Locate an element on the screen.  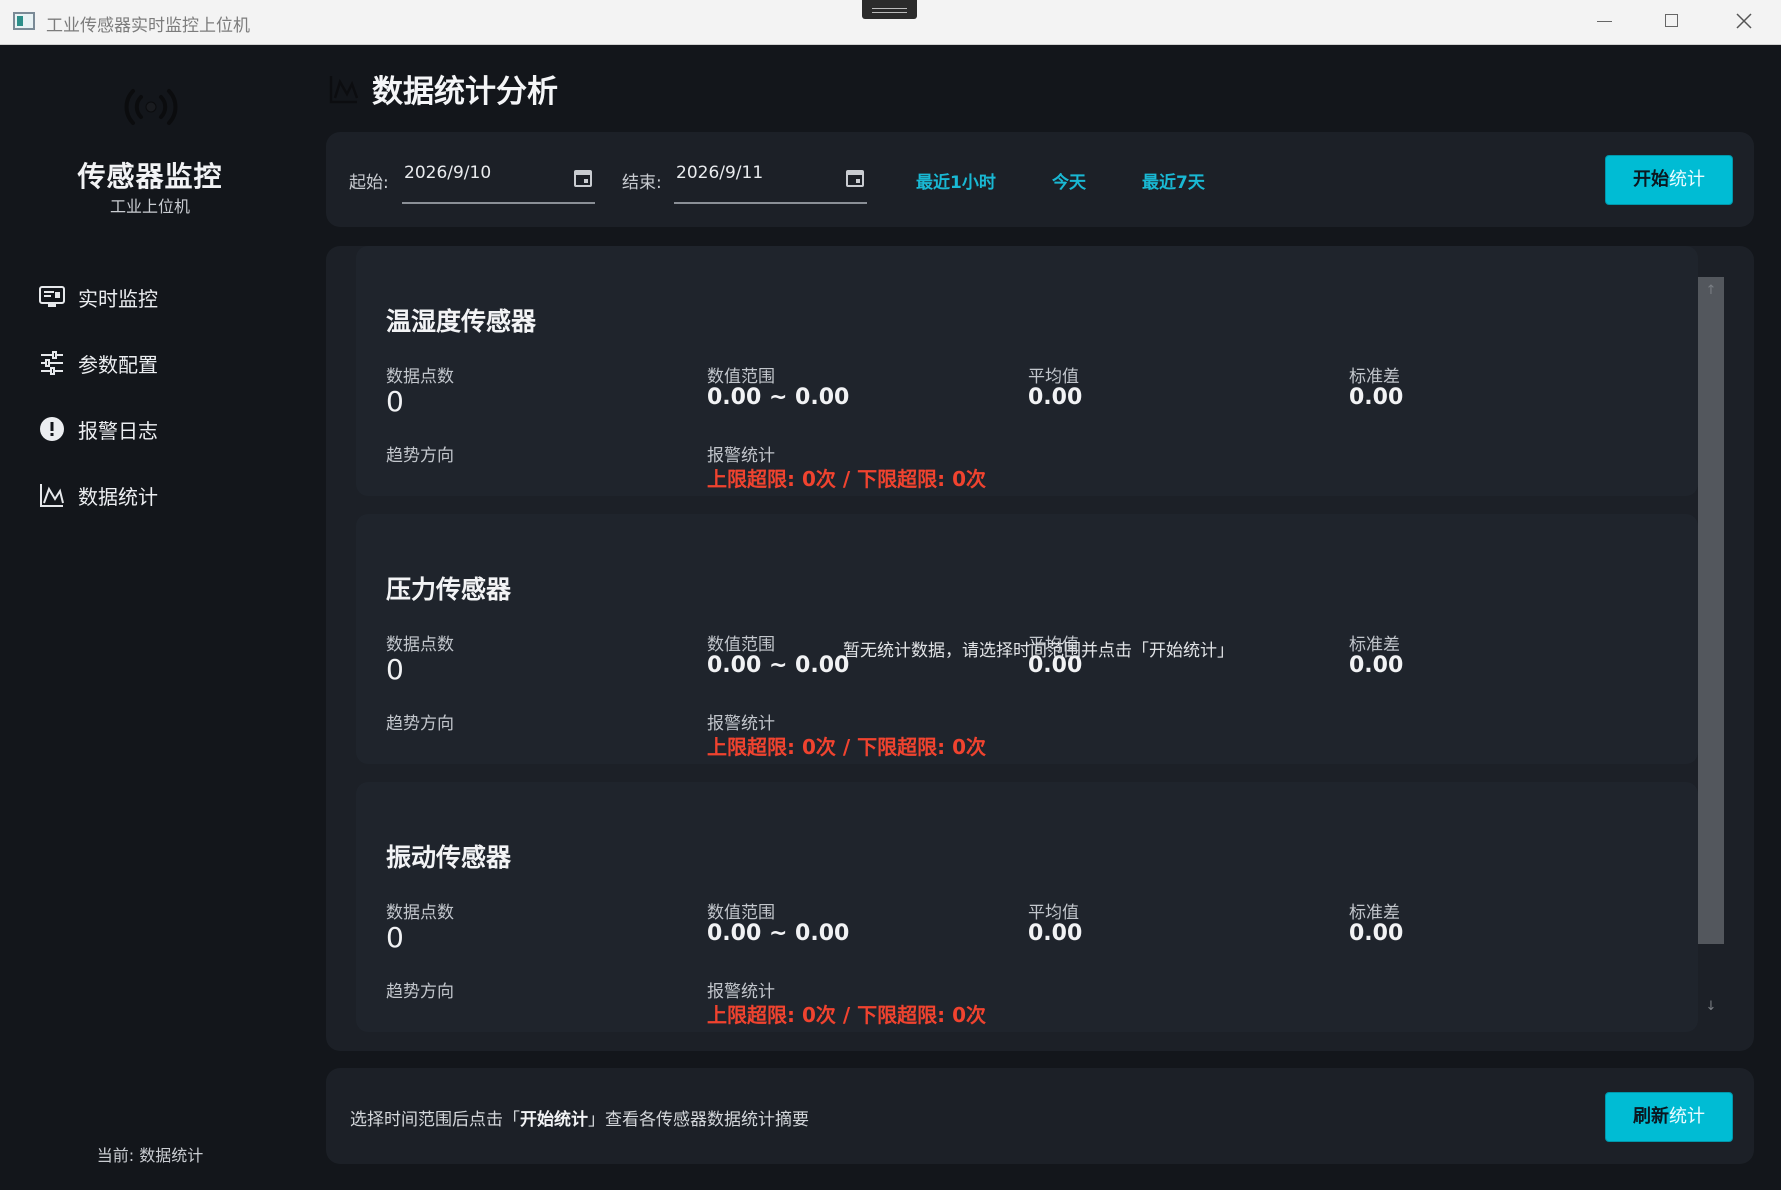
start-statistics-button: 开始统计 is located at coordinates (1669, 180).